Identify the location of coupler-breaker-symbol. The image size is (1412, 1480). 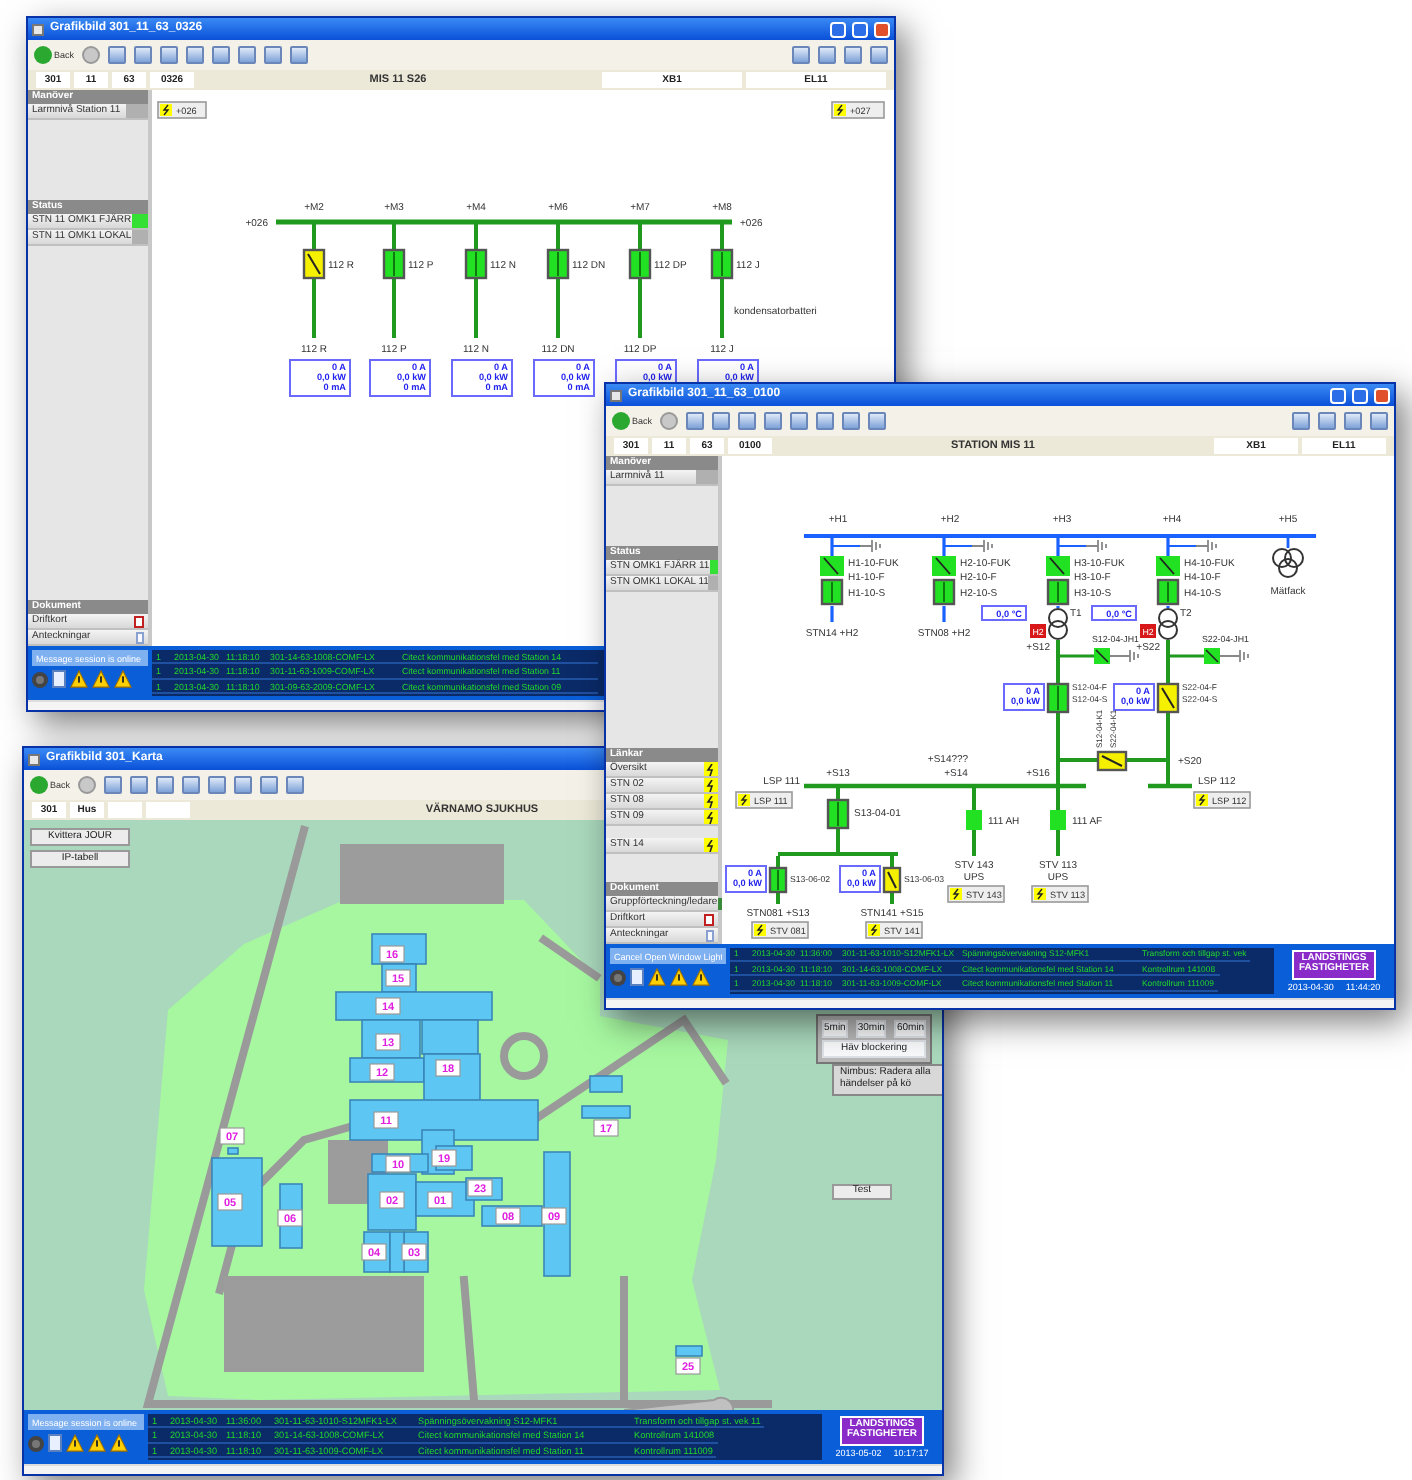
(1112, 761).